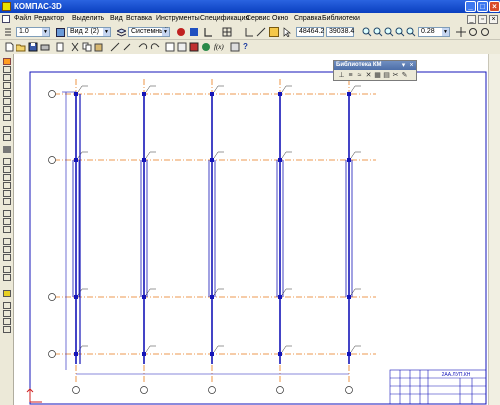 The width and height of the screenshot is (500, 405). What do you see at coordinates (7, 241) in the screenshot?
I see `fillet-icon` at bounding box center [7, 241].